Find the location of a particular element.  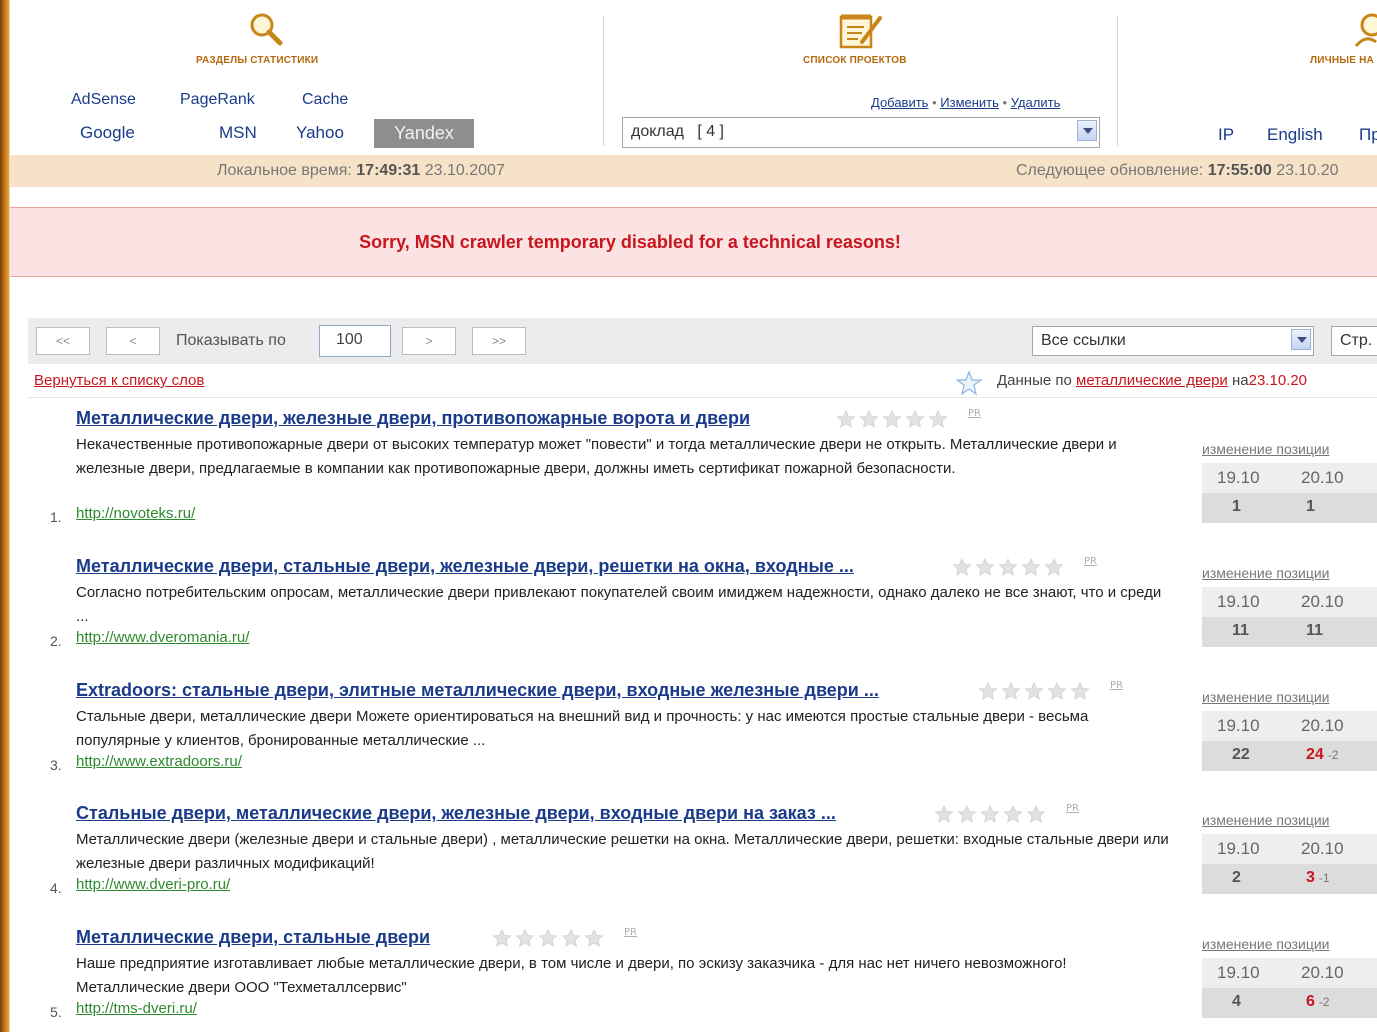

position-value: 24 is located at coordinates (1315, 754).